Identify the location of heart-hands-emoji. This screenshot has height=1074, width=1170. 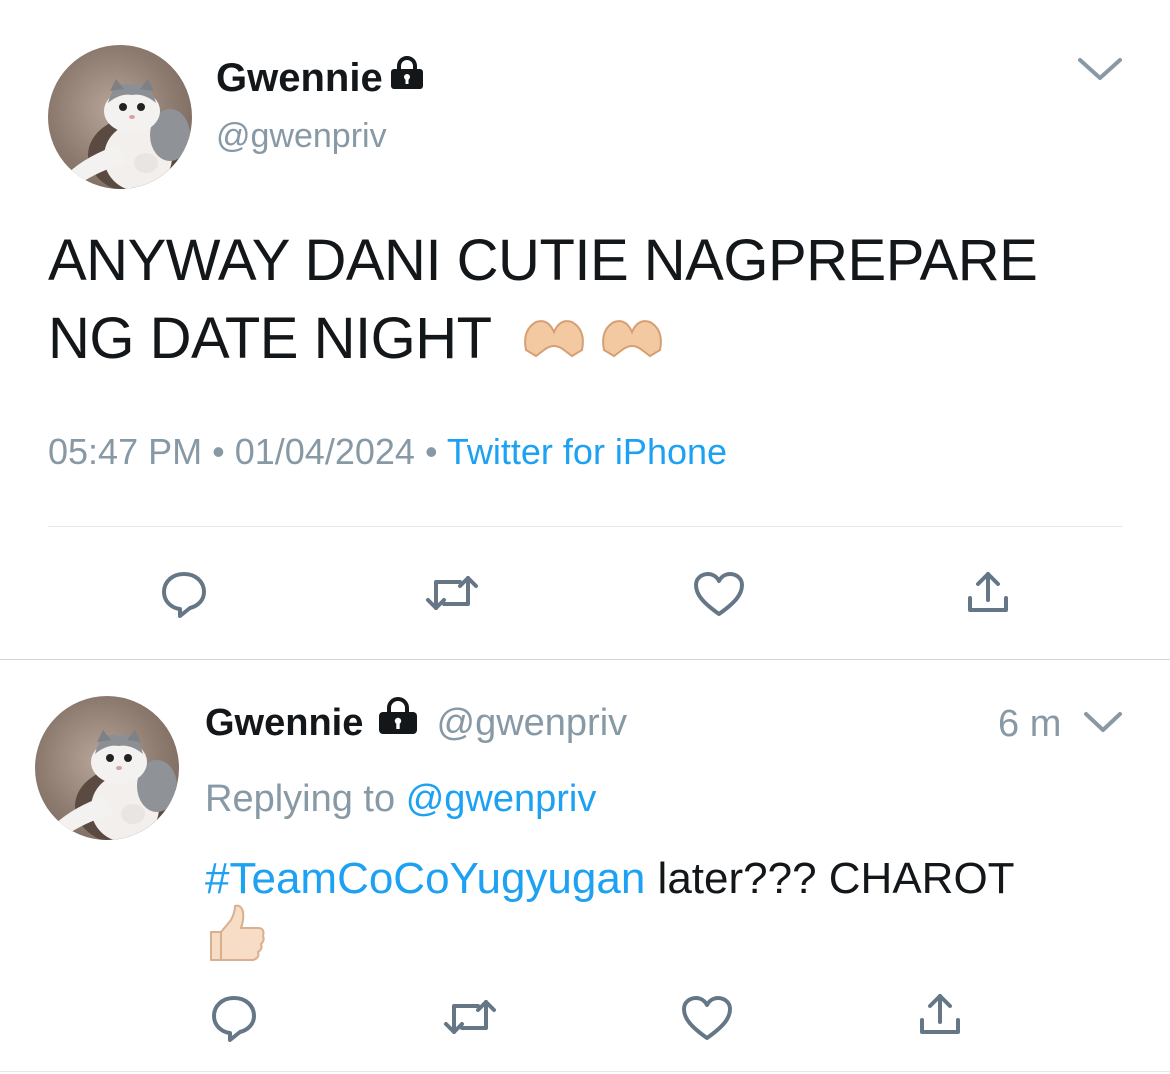
(593, 343).